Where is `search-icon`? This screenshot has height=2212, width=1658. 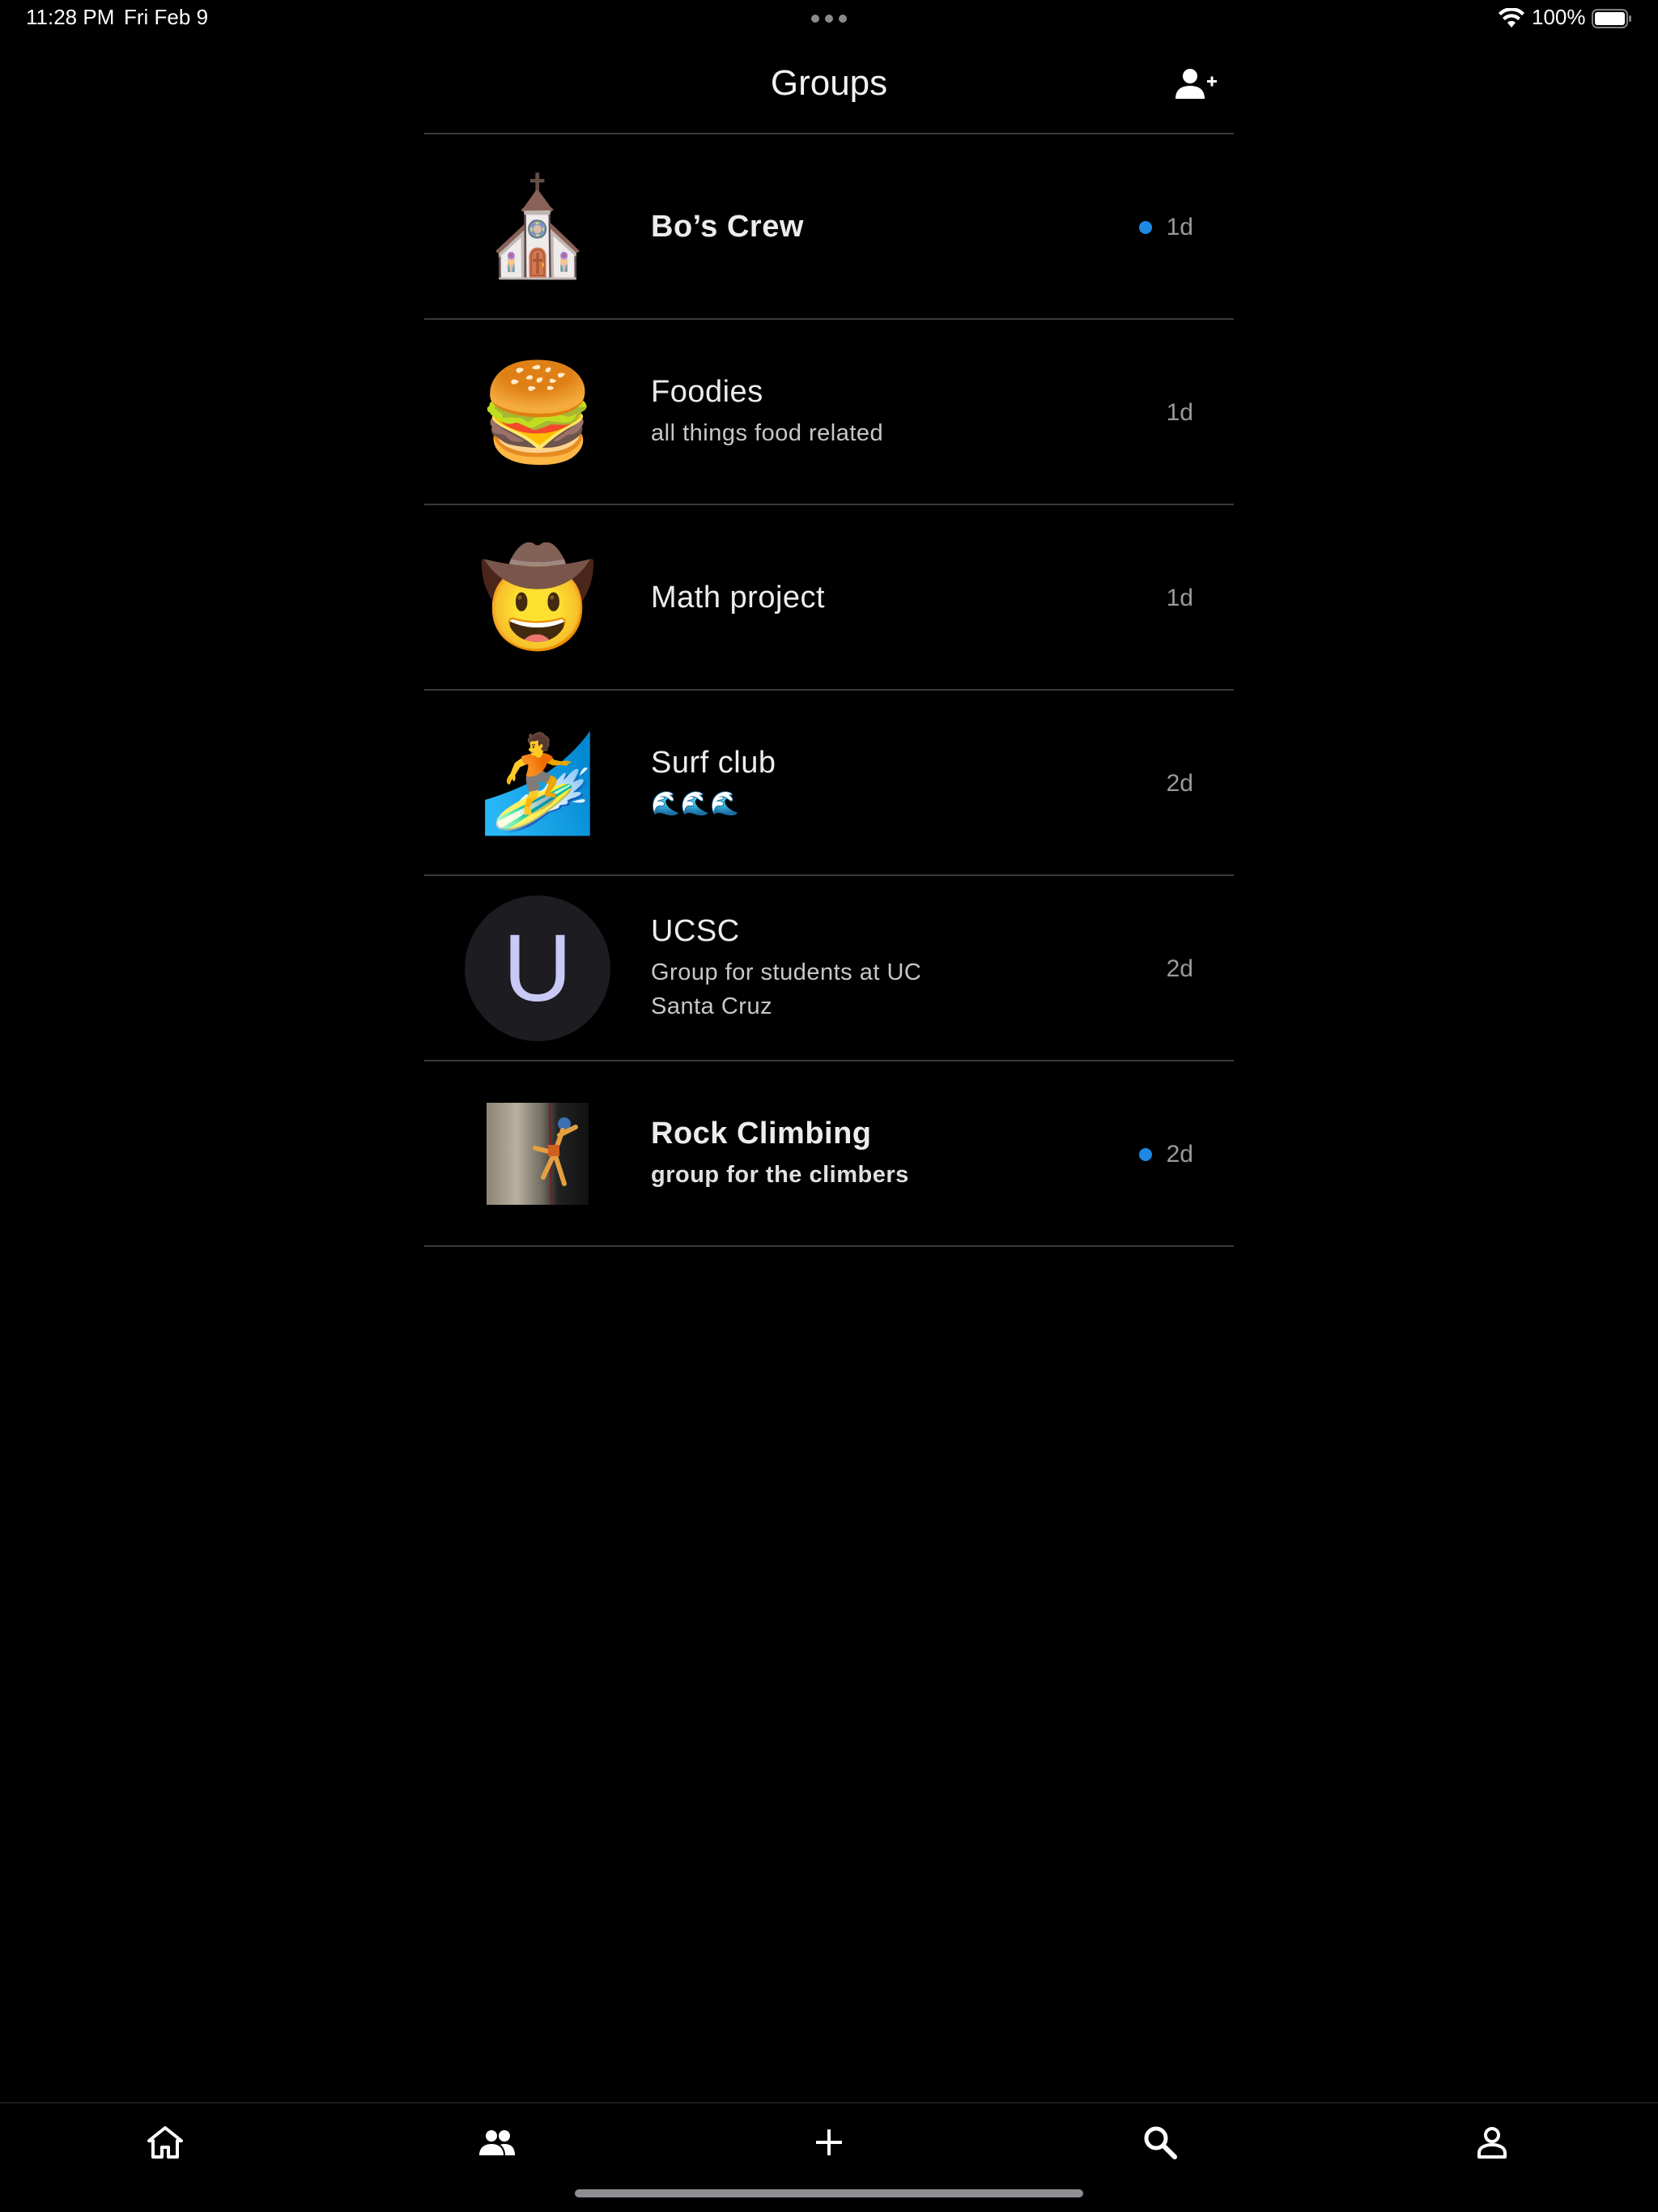
search-icon is located at coordinates (1160, 2143).